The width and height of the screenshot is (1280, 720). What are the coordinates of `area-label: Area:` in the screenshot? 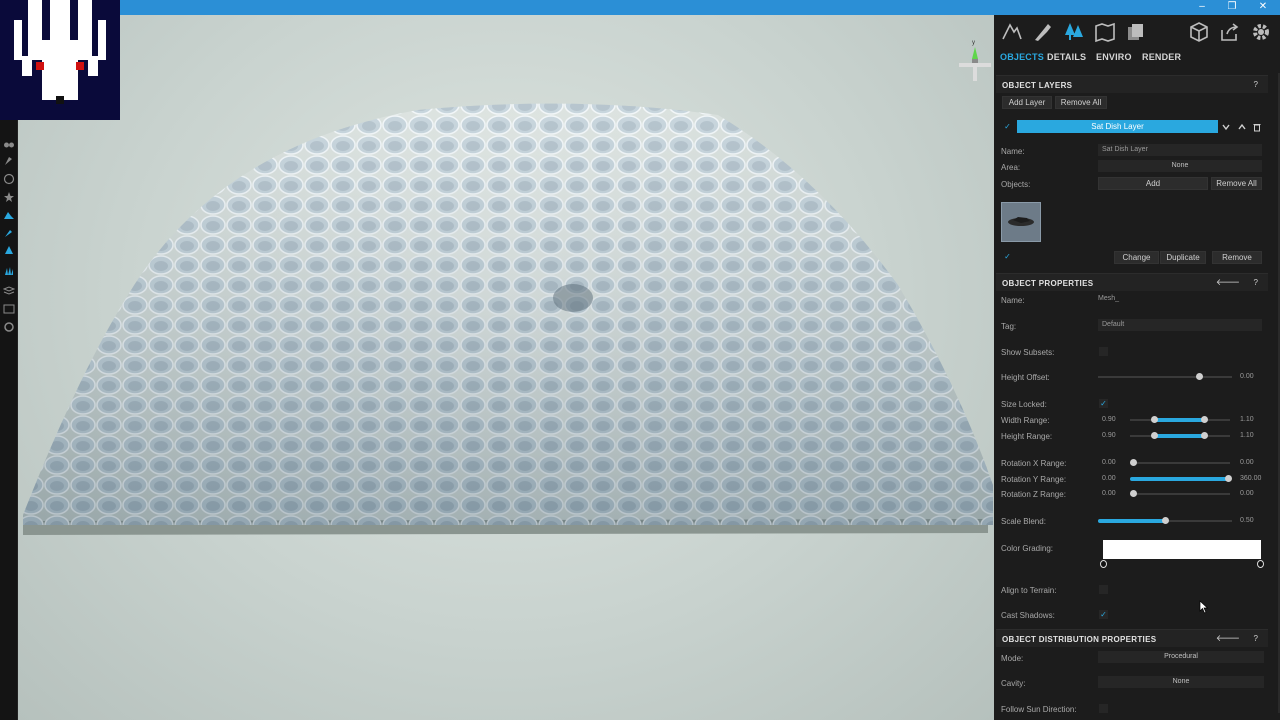 It's located at (1011, 167).